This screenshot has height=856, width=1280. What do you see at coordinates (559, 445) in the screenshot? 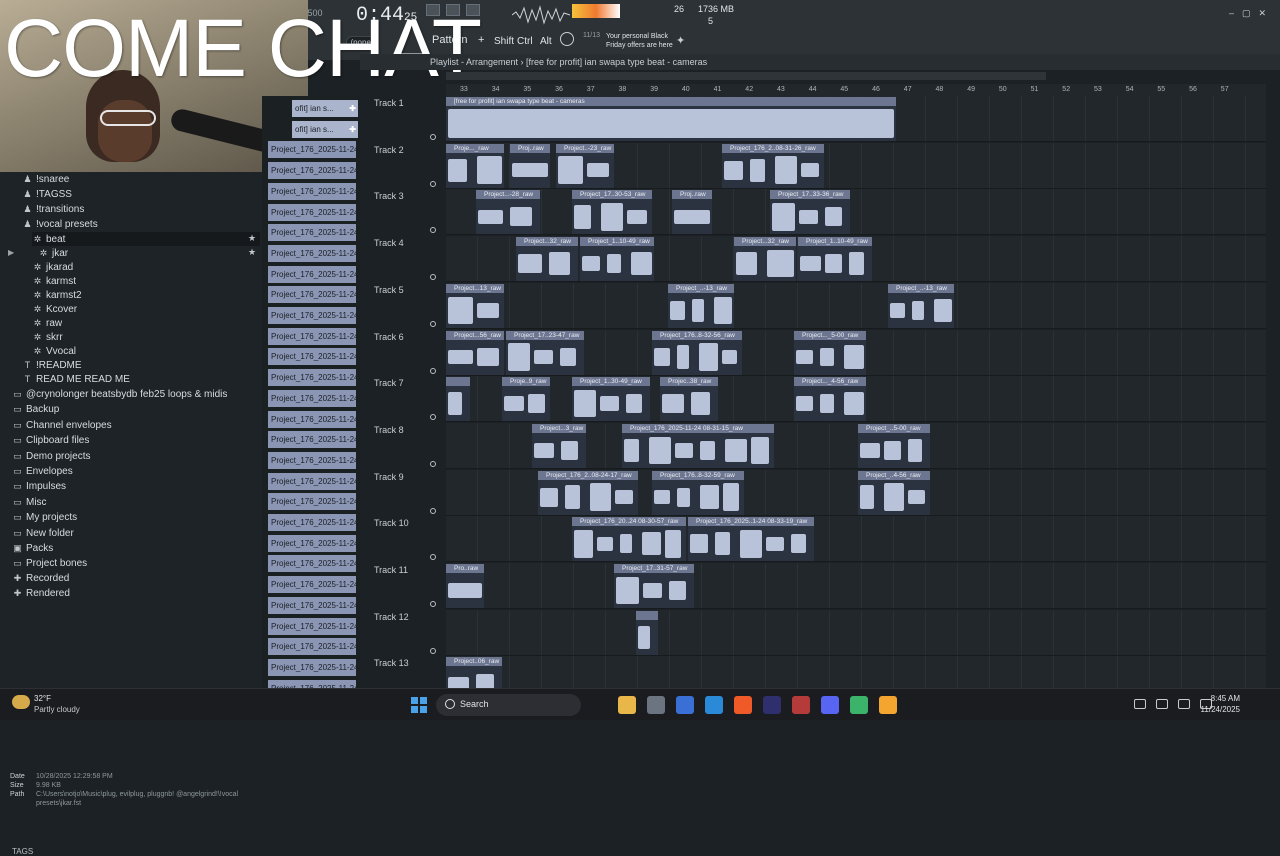
I see `audio-clip: Project...3_raw` at bounding box center [559, 445].